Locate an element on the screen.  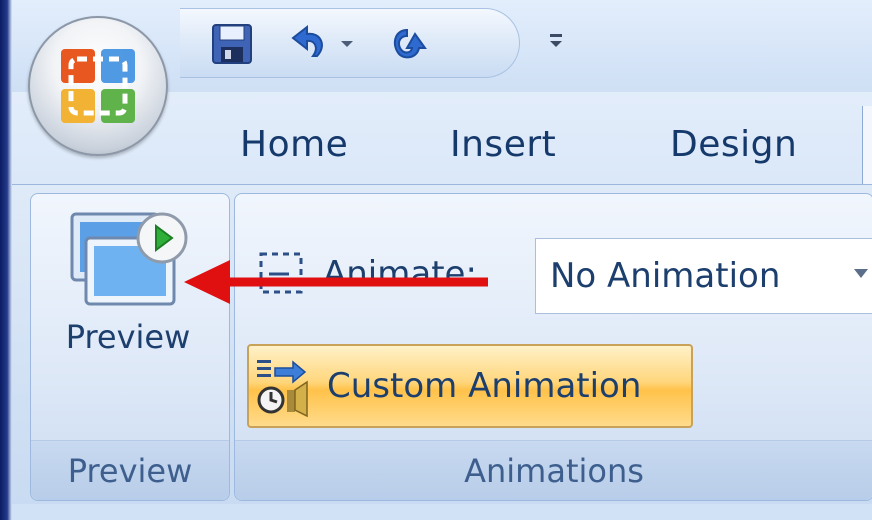
floppy-disk-icon is located at coordinates (232, 44).